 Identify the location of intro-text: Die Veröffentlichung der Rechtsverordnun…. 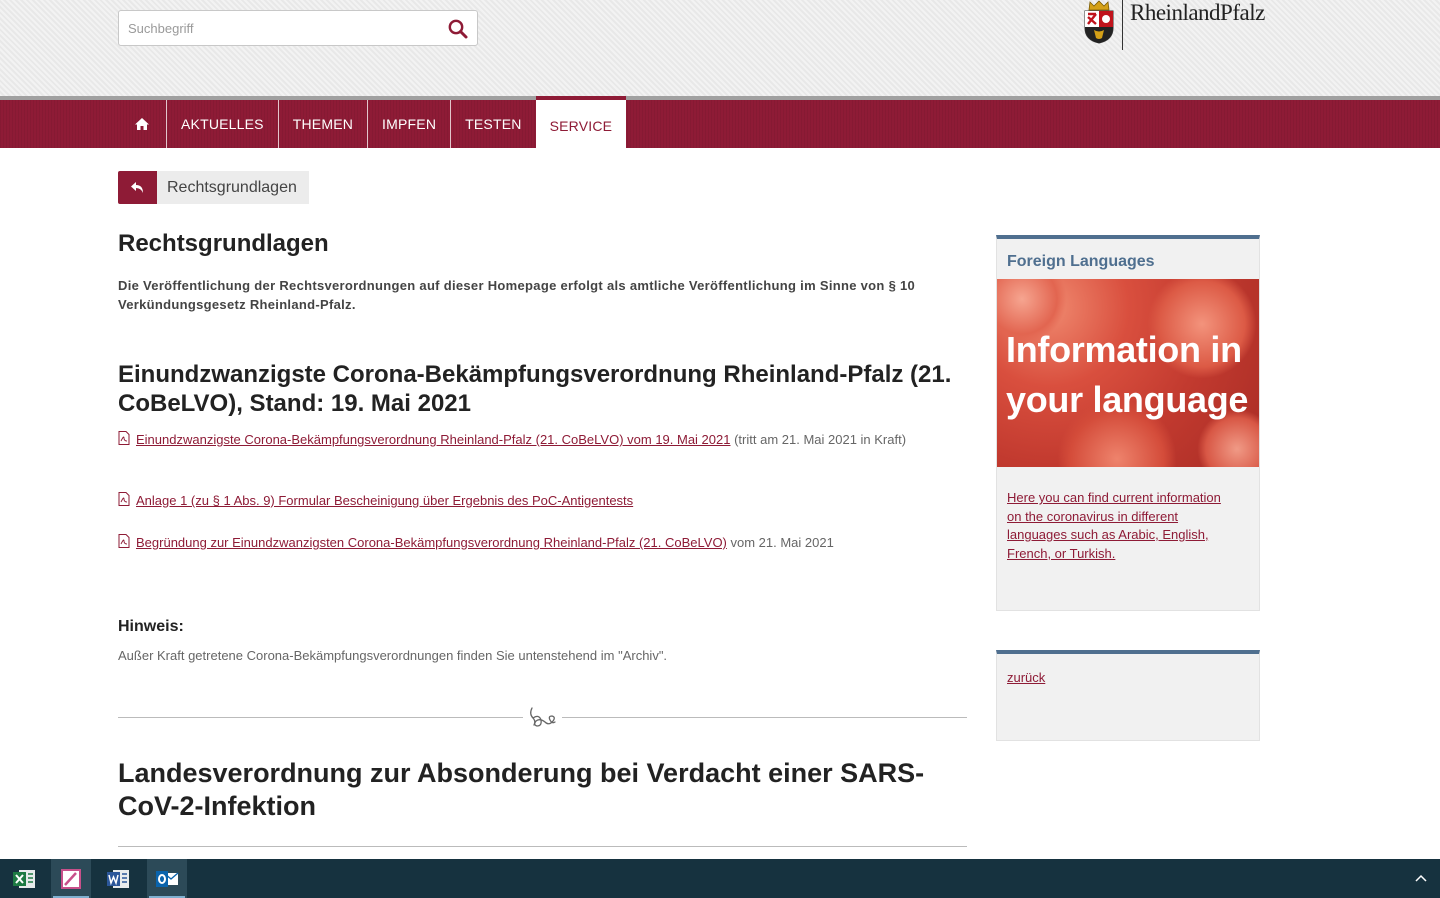
(517, 295).